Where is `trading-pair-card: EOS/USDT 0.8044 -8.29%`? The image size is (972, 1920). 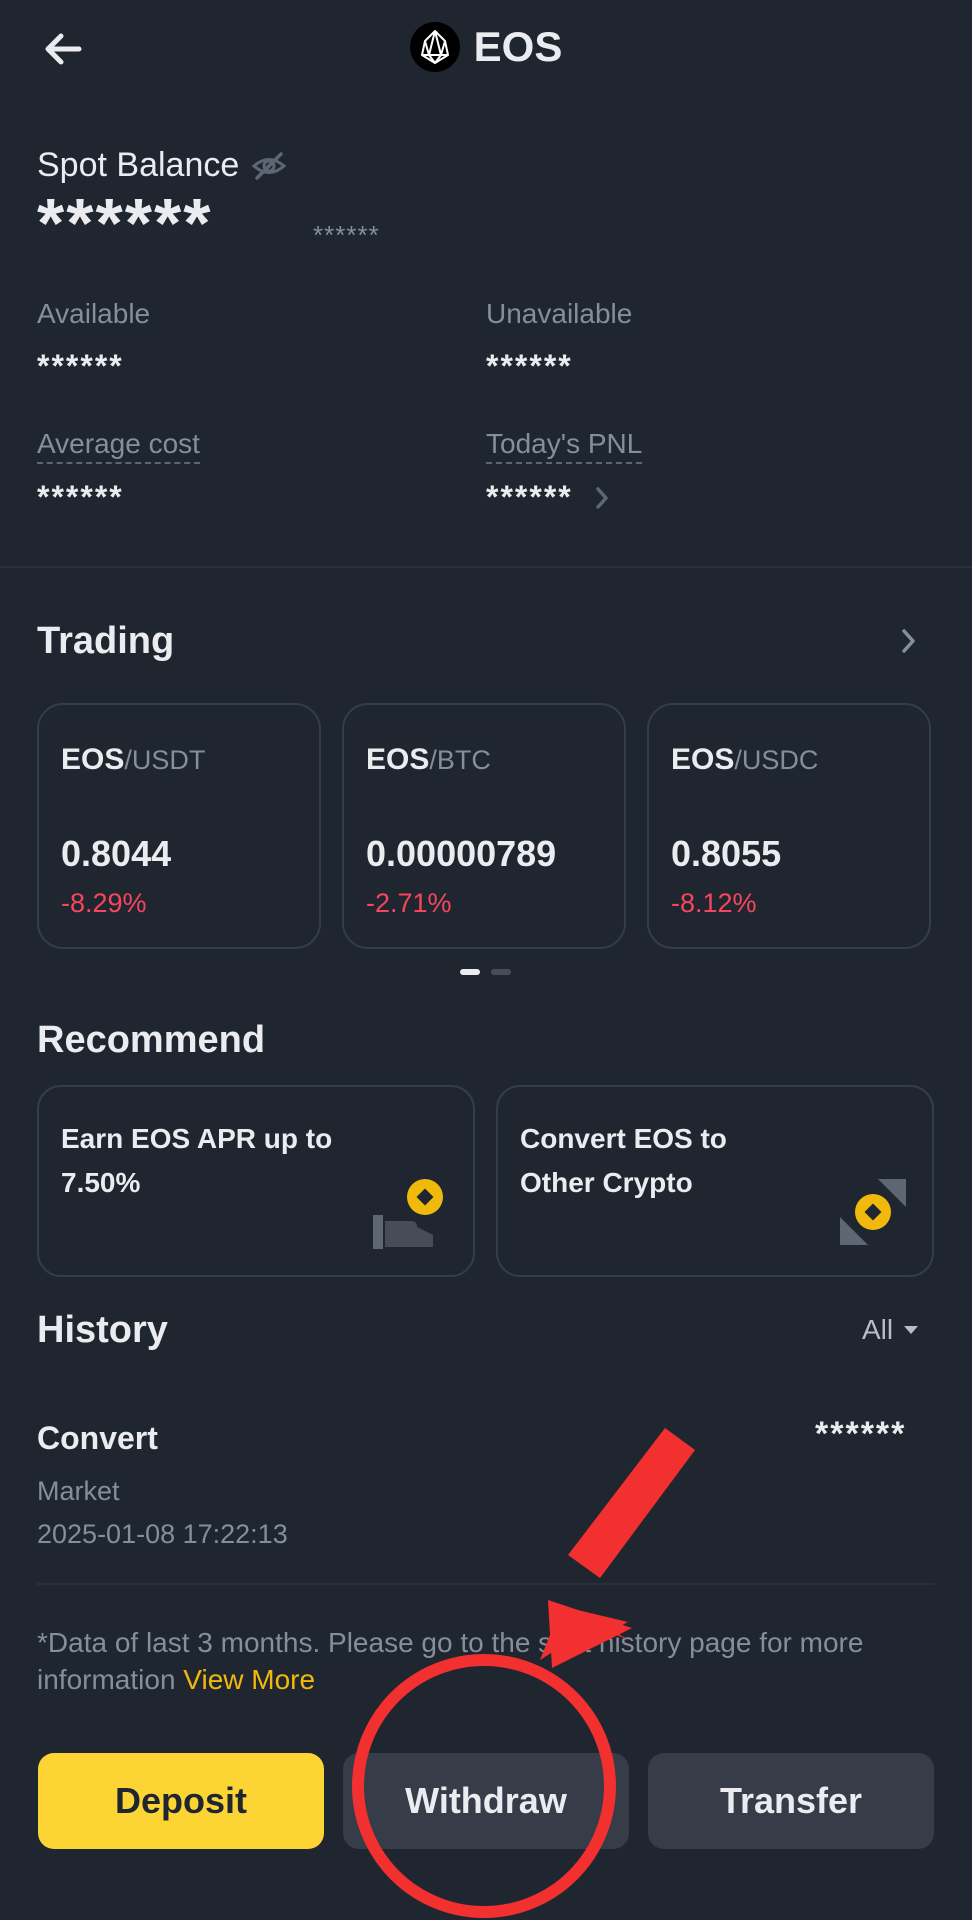 trading-pair-card: EOS/USDT 0.8044 -8.29% is located at coordinates (179, 826).